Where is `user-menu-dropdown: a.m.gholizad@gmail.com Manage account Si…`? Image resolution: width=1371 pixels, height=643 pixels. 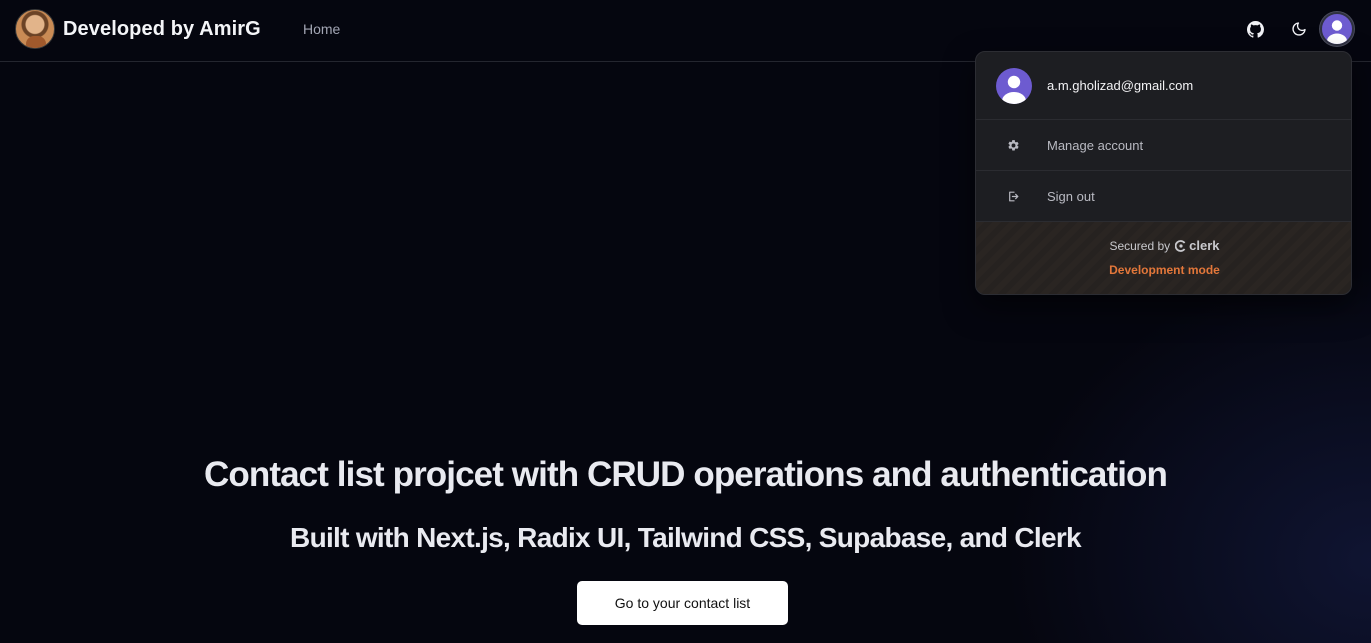 user-menu-dropdown: a.m.gholizad@gmail.com Manage account Si… is located at coordinates (1163, 173).